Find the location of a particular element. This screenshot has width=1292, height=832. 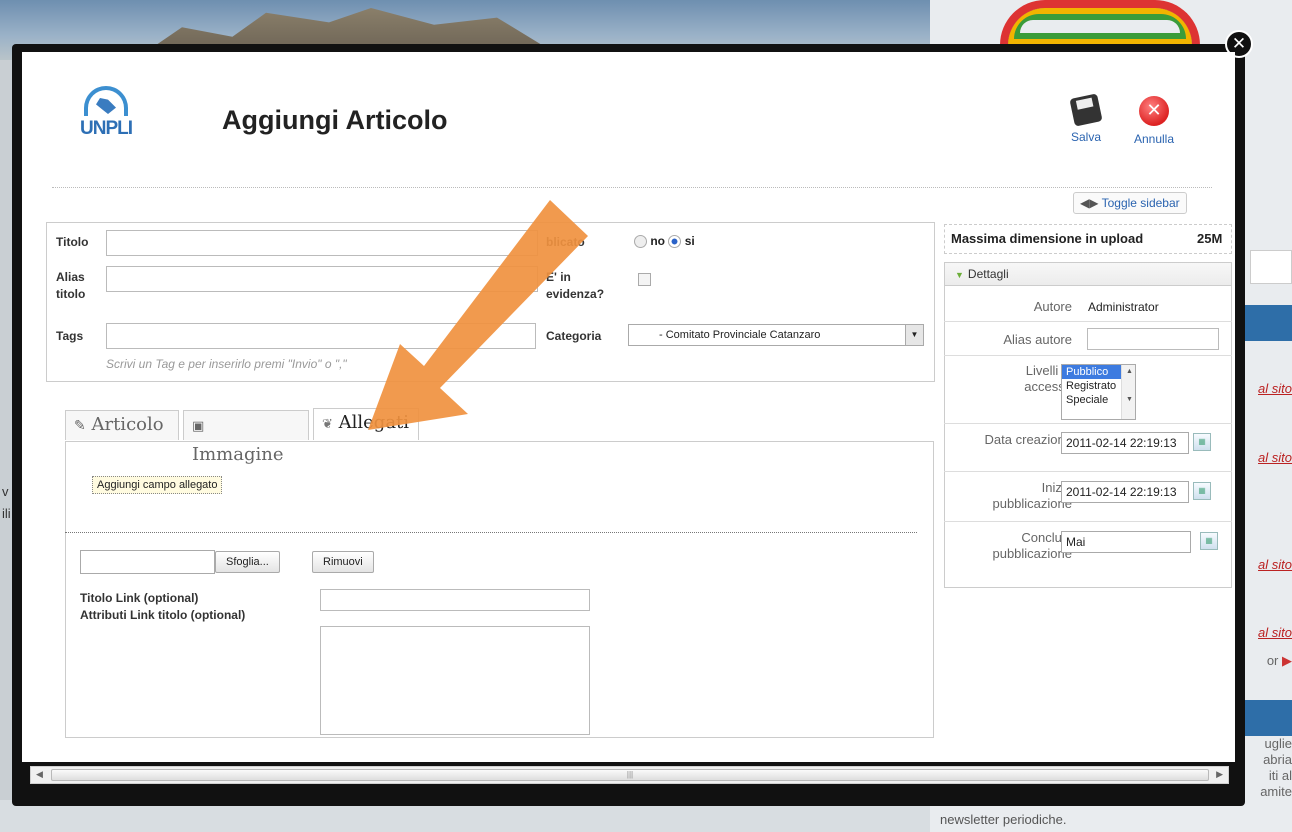

inizia-input: 2011-02-14 22:19:13 is located at coordinates (1125, 492).